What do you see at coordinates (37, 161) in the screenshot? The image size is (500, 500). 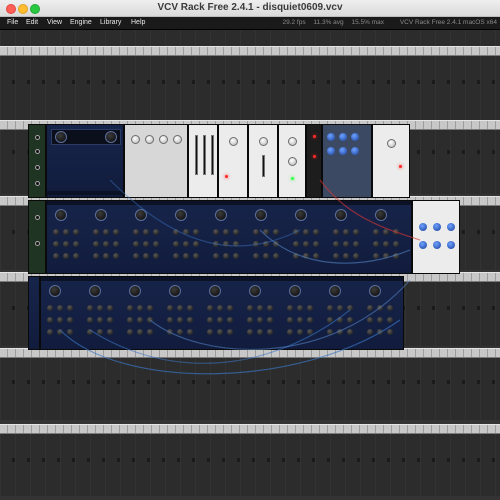 I see `module-audio-output` at bounding box center [37, 161].